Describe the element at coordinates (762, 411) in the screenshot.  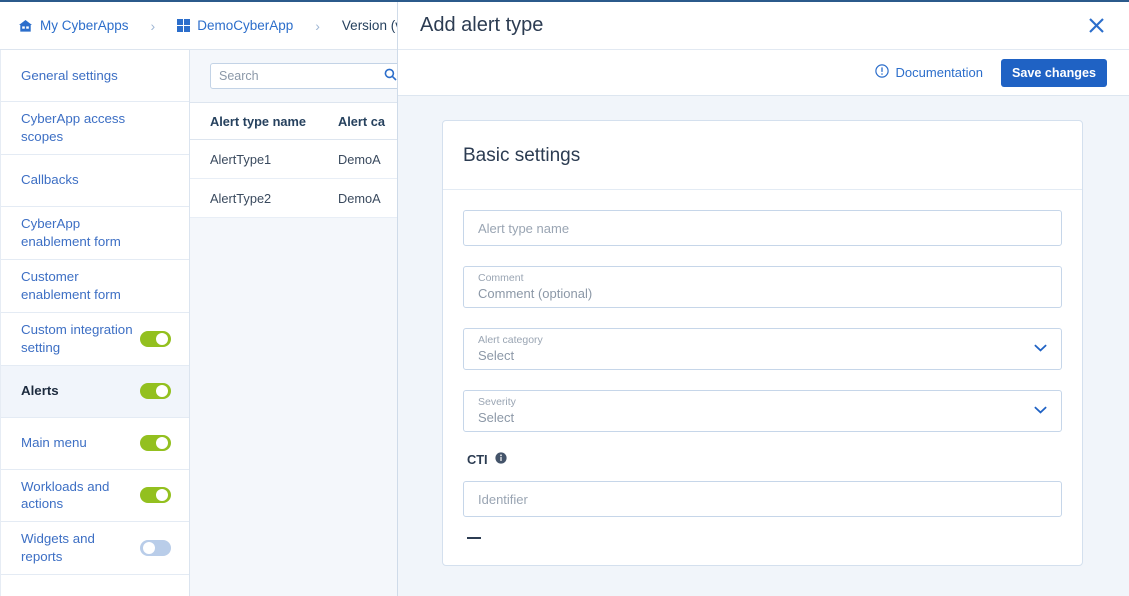
I see `severity-select: Severity Select` at that location.